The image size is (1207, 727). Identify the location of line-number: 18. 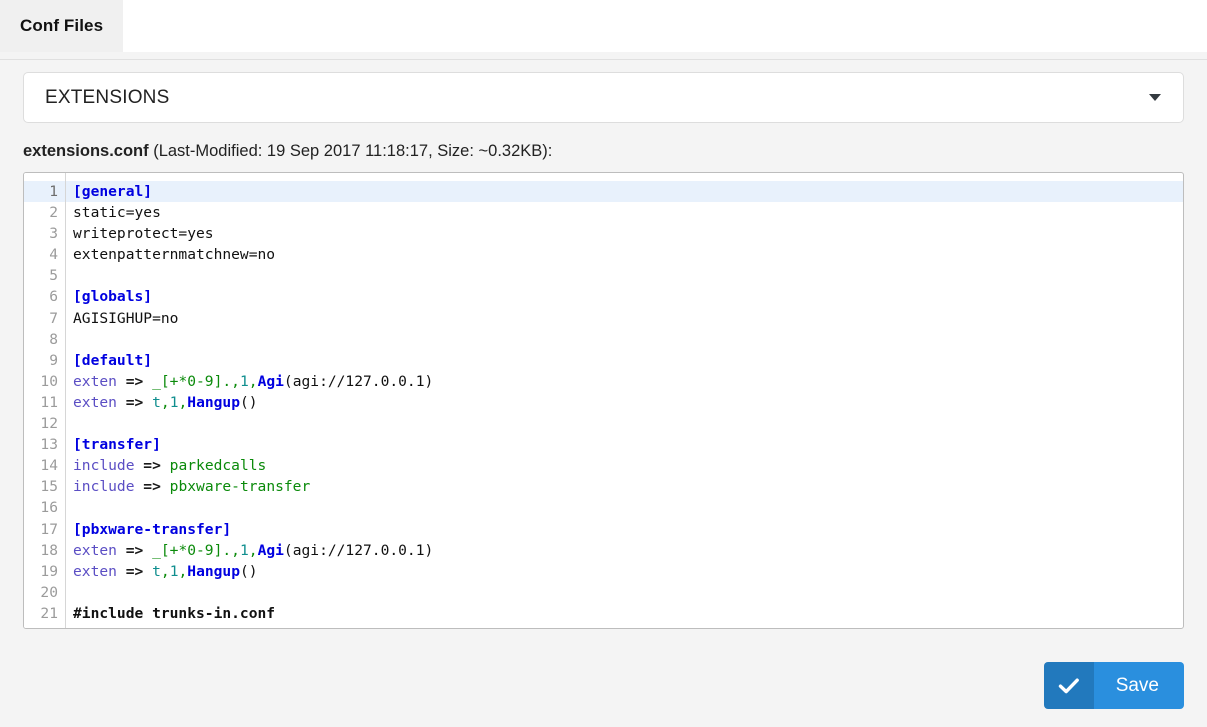
(49, 550).